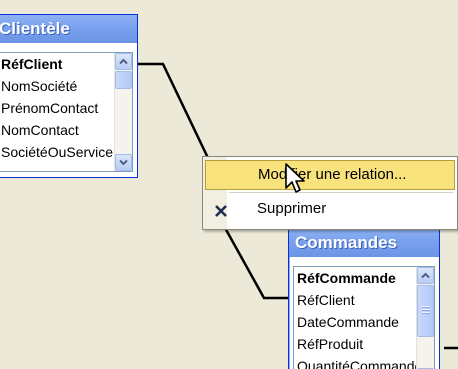 The height and width of the screenshot is (369, 458). I want to click on field-item: RéfClient, so click(355, 300).